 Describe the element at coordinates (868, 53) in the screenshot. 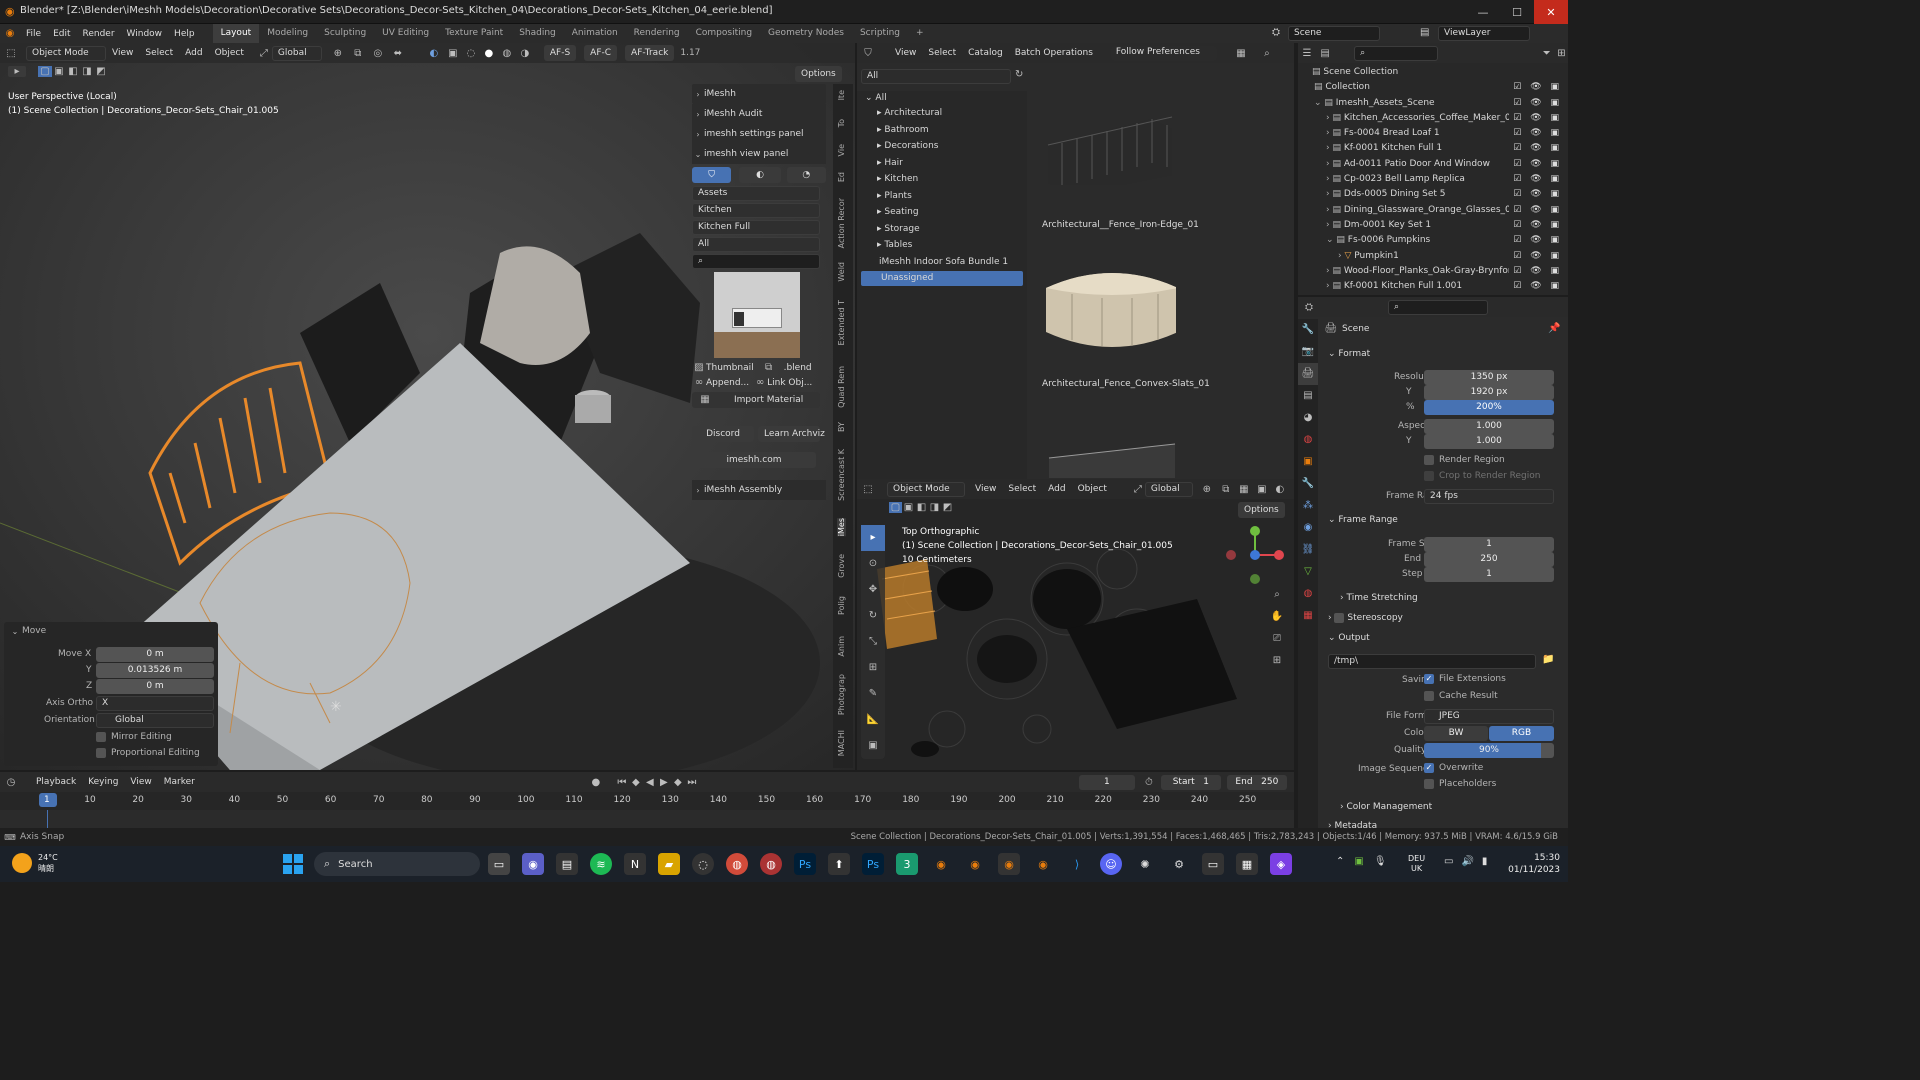

I see `editor-type-icon: ⛉` at that location.